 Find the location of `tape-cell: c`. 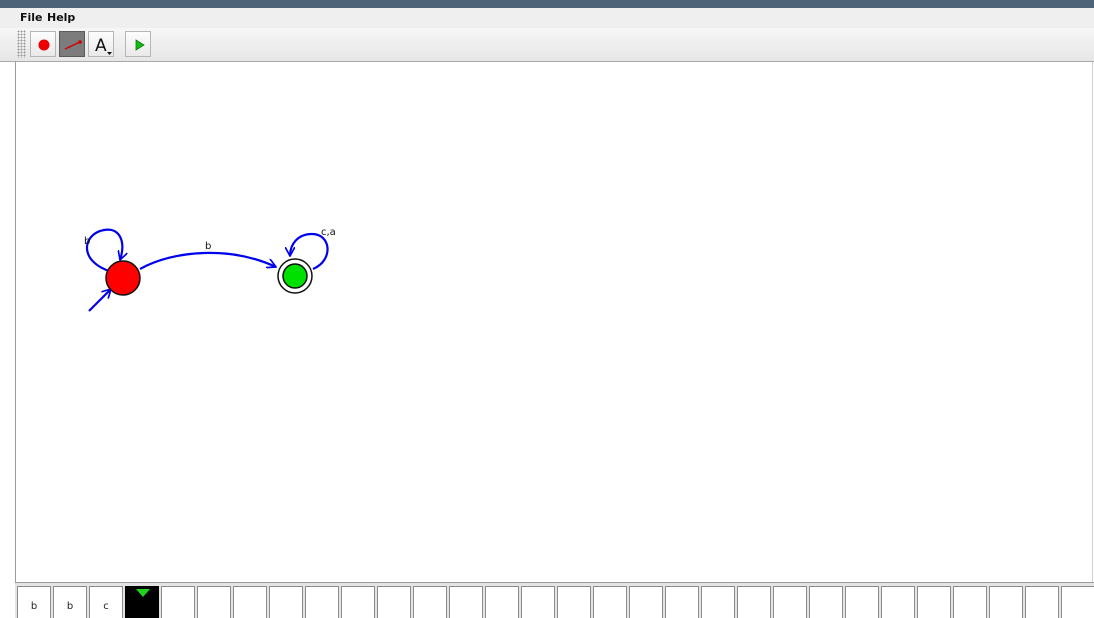

tape-cell: c is located at coordinates (106, 602).